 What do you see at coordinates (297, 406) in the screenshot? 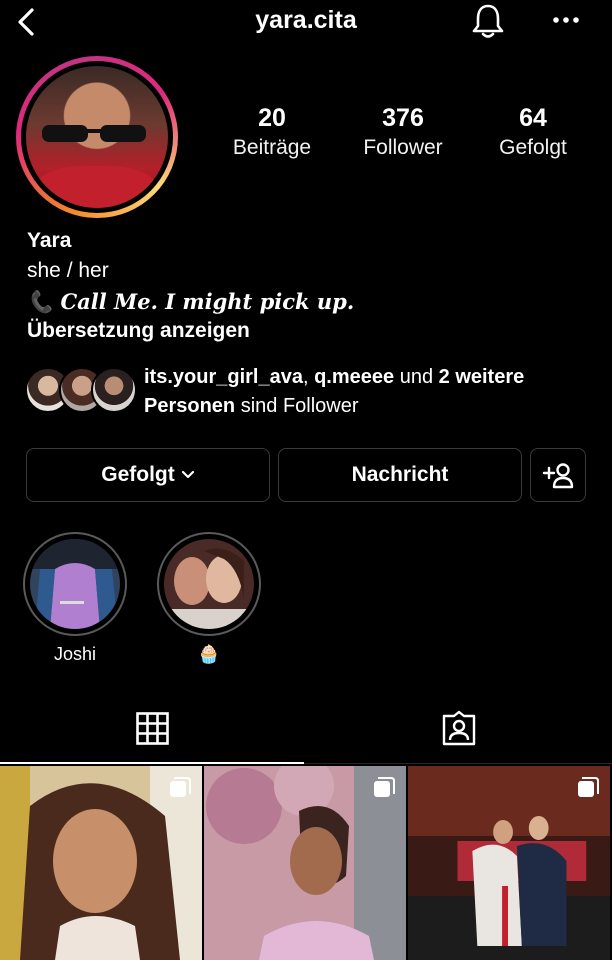
I see `followers-suffix: sind Follower` at bounding box center [297, 406].